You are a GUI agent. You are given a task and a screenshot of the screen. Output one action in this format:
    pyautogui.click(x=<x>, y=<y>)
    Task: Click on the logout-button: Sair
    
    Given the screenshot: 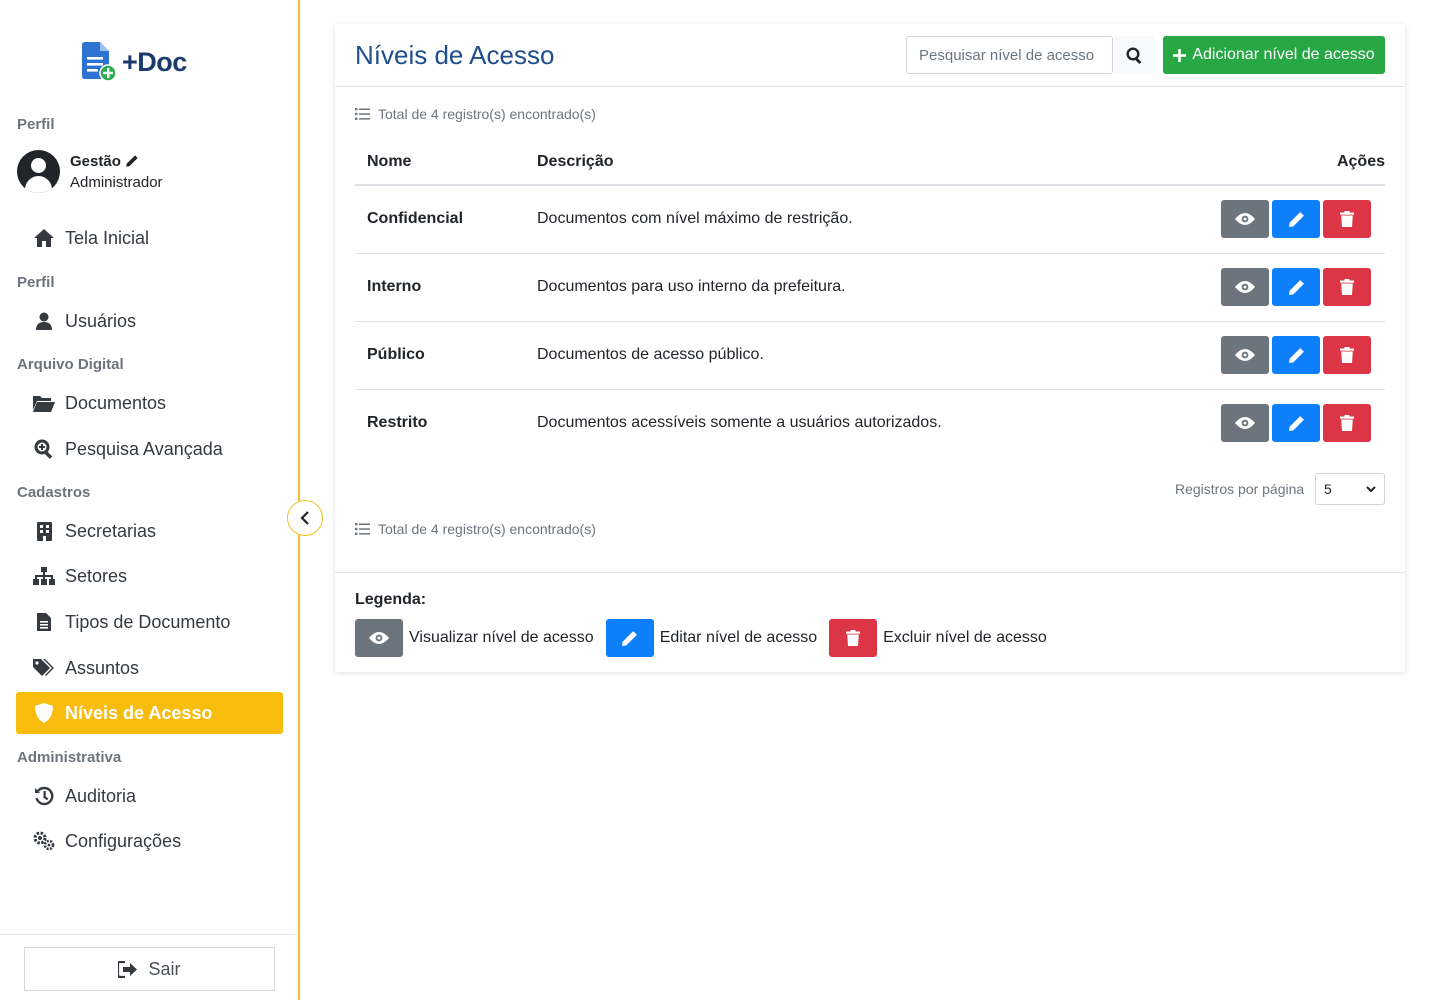 What is the action you would take?
    pyautogui.click(x=149, y=969)
    